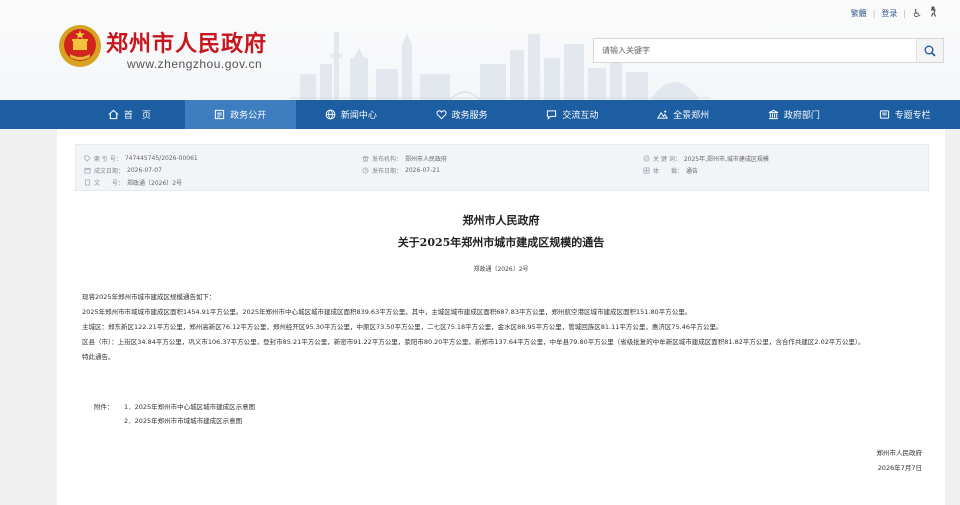  Describe the element at coordinates (401, 170) in the screenshot. I see `meta-published-date: 发布日期： 2026-07-21` at that location.